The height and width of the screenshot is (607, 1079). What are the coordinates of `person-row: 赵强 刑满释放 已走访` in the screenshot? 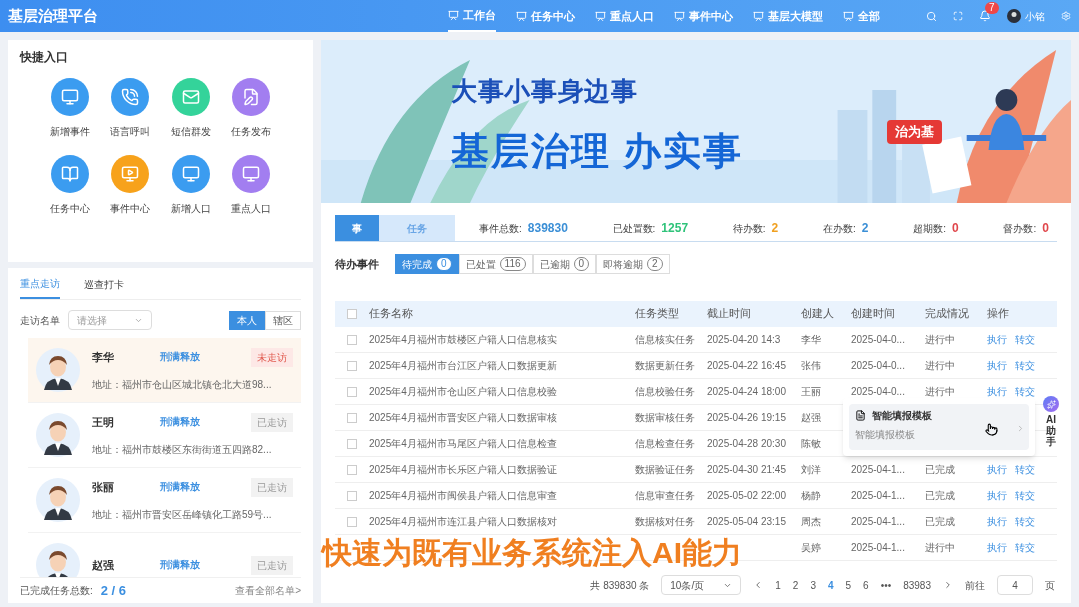 It's located at (164, 555).